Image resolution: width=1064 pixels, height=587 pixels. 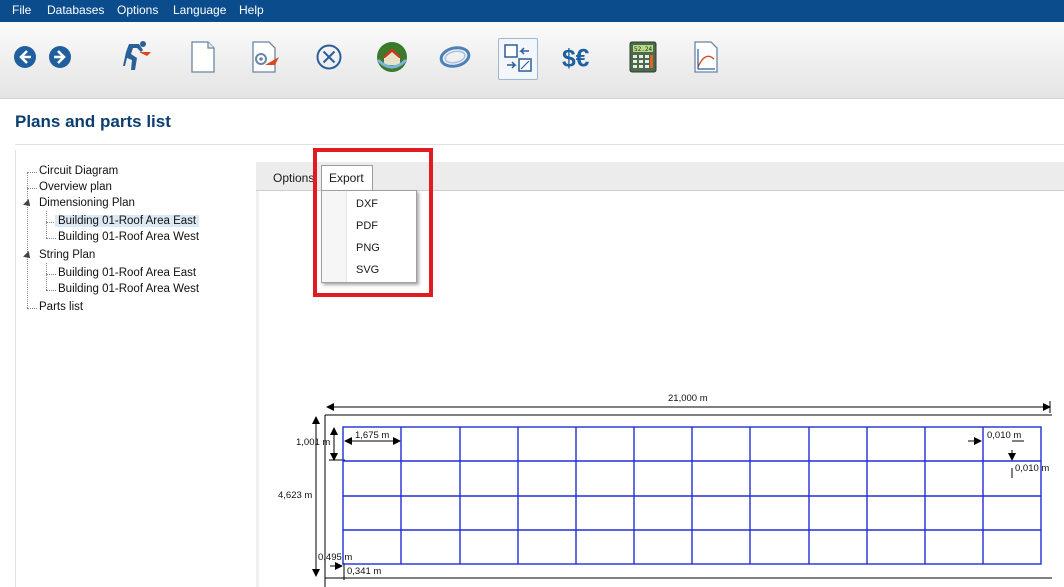 What do you see at coordinates (372, 435) in the screenshot?
I see `dim-module-width: 1,675 m` at bounding box center [372, 435].